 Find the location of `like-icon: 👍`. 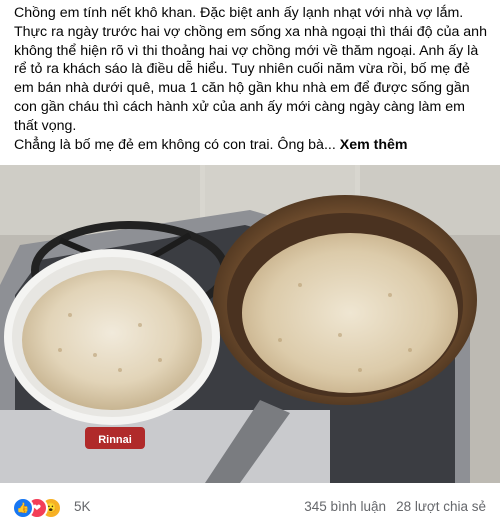

like-icon: 👍 is located at coordinates (23, 508).